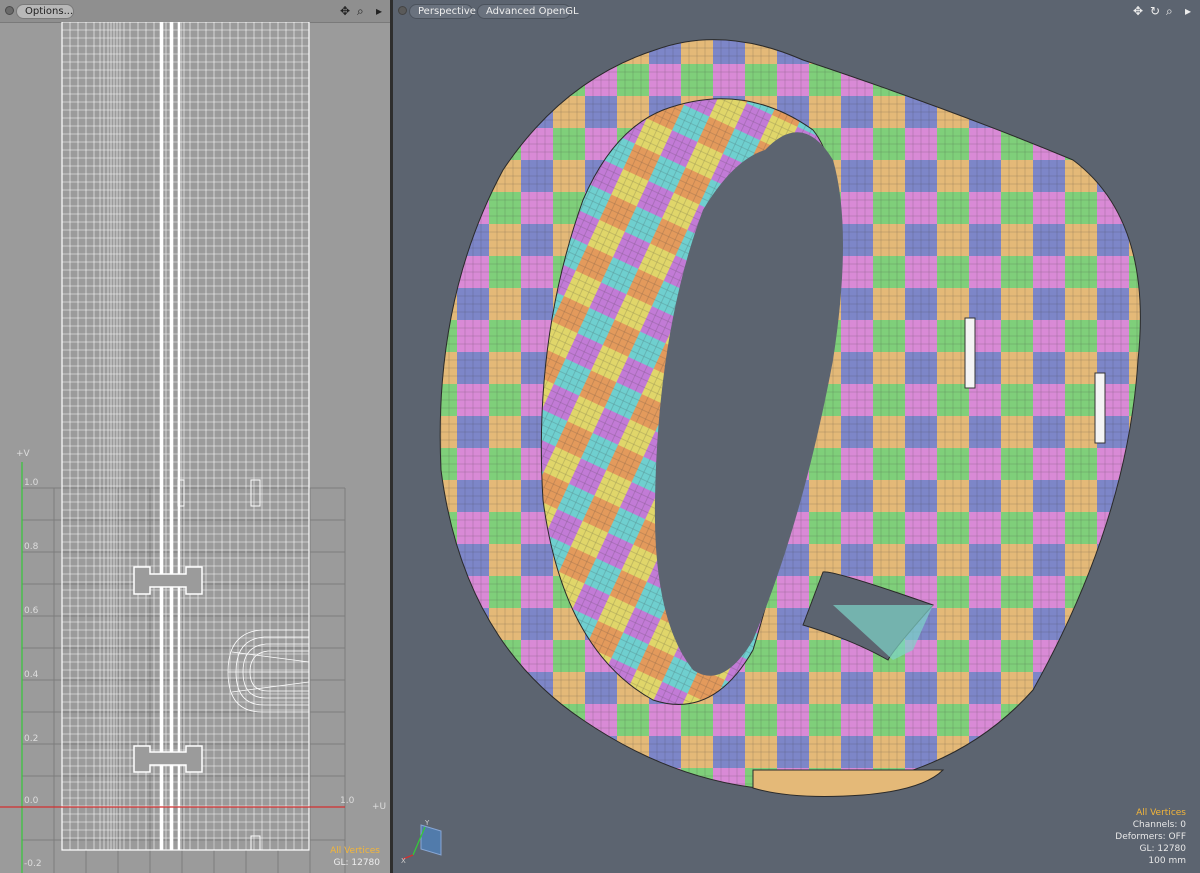 This screenshot has width=1200, height=873. What do you see at coordinates (379, 11) in the screenshot?
I see `expand-arrow-icon: ▸` at bounding box center [379, 11].